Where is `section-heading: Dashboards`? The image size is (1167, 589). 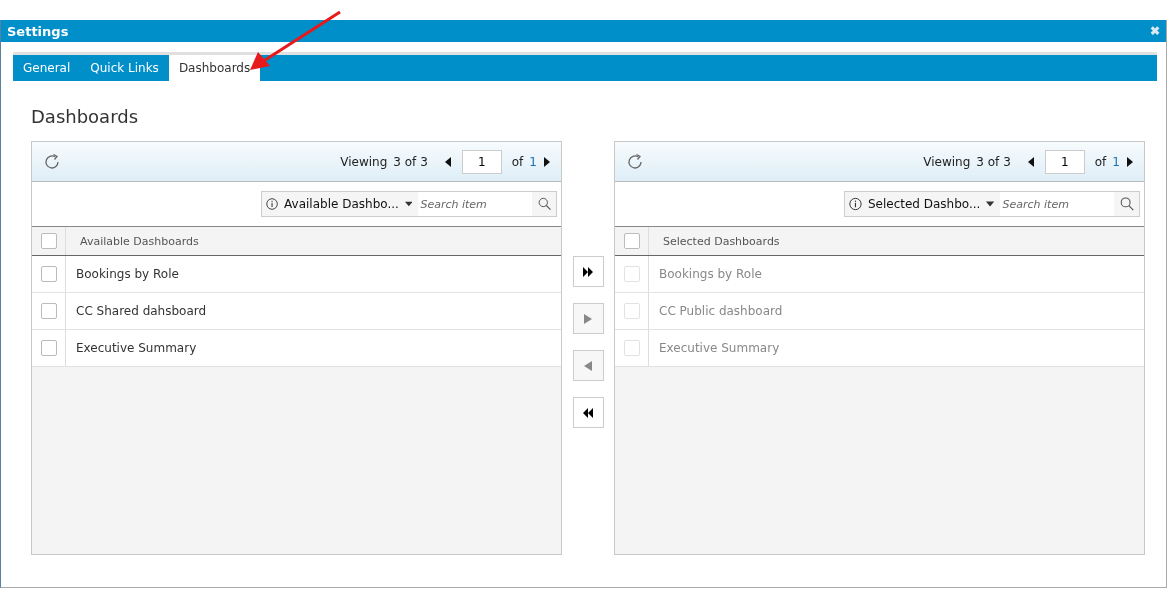
section-heading: Dashboards is located at coordinates (85, 117).